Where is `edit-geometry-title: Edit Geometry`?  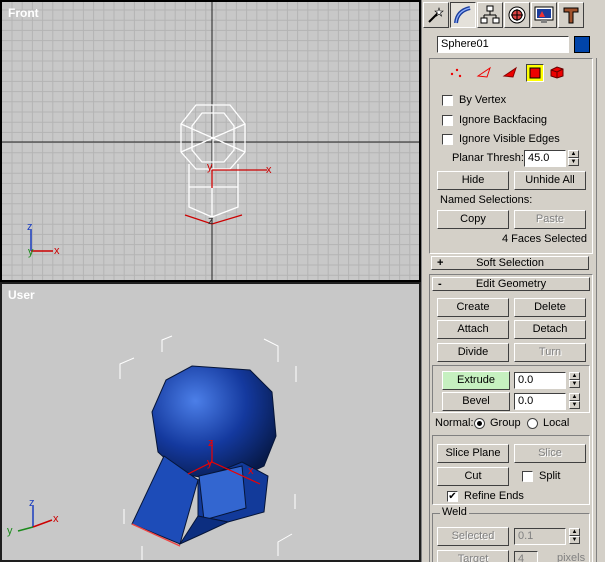 edit-geometry-title: Edit Geometry is located at coordinates (511, 284).